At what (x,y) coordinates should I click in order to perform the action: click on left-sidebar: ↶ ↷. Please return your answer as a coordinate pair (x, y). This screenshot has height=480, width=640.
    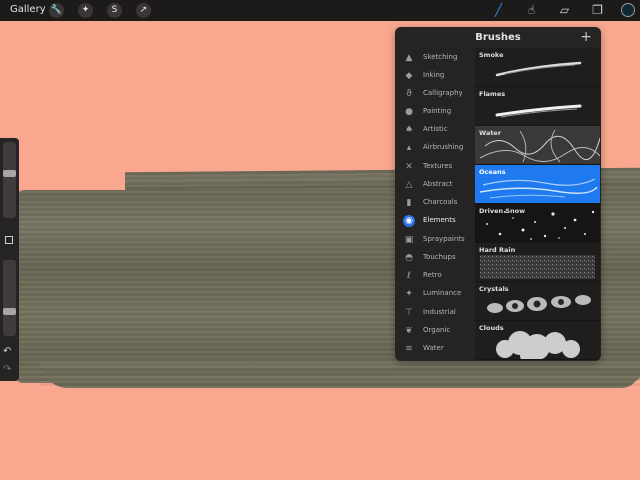
    Looking at the image, I should click on (9, 259).